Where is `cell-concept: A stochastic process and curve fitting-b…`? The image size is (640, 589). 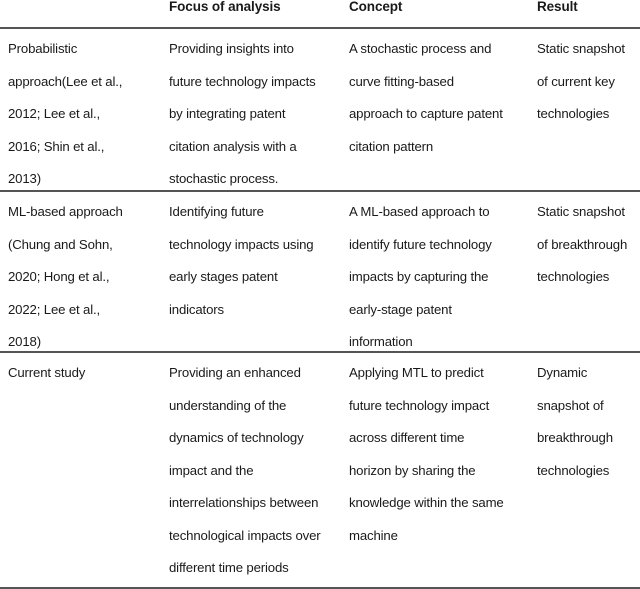
cell-concept: A stochastic process and curve fitting-b… is located at coordinates (426, 97).